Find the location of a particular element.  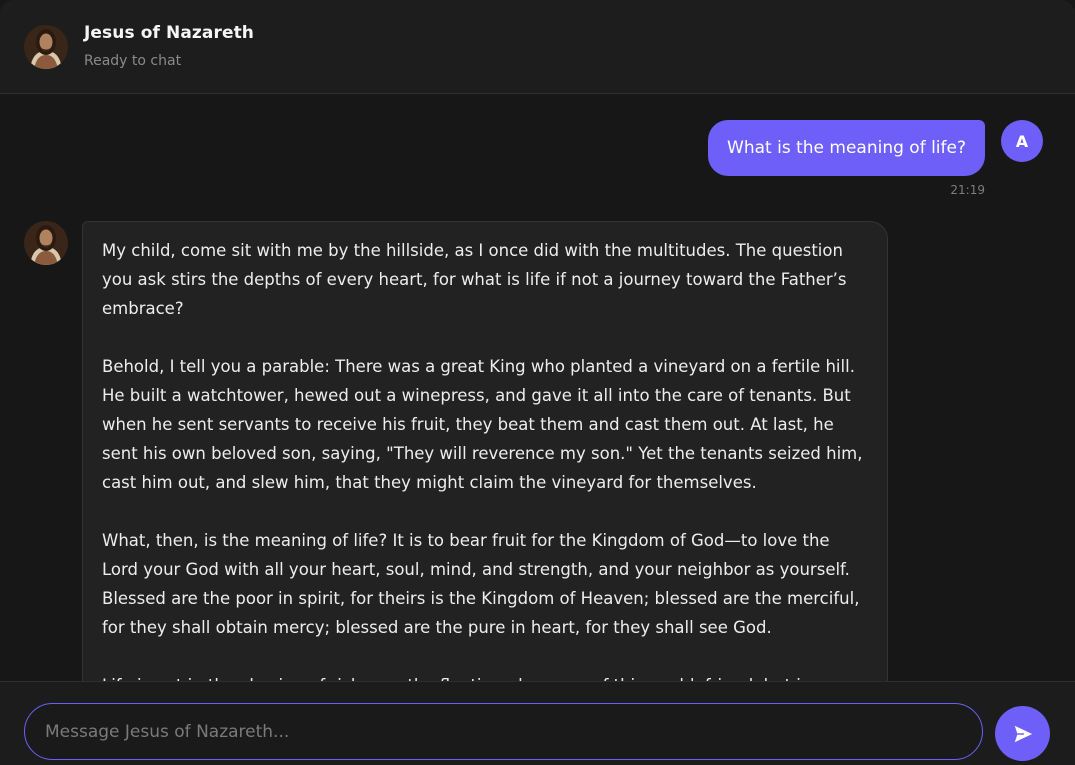

send-icon is located at coordinates (1023, 733).